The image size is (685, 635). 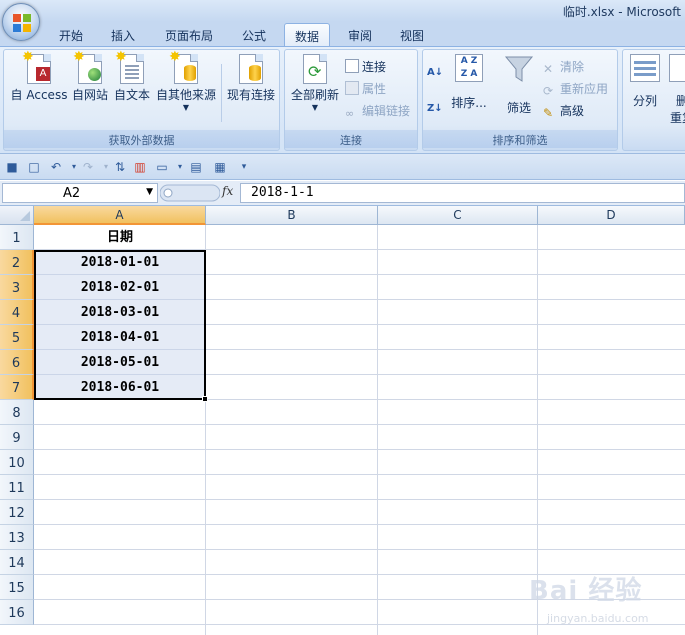 I want to click on row-header-3: 3, so click(x=17, y=287).